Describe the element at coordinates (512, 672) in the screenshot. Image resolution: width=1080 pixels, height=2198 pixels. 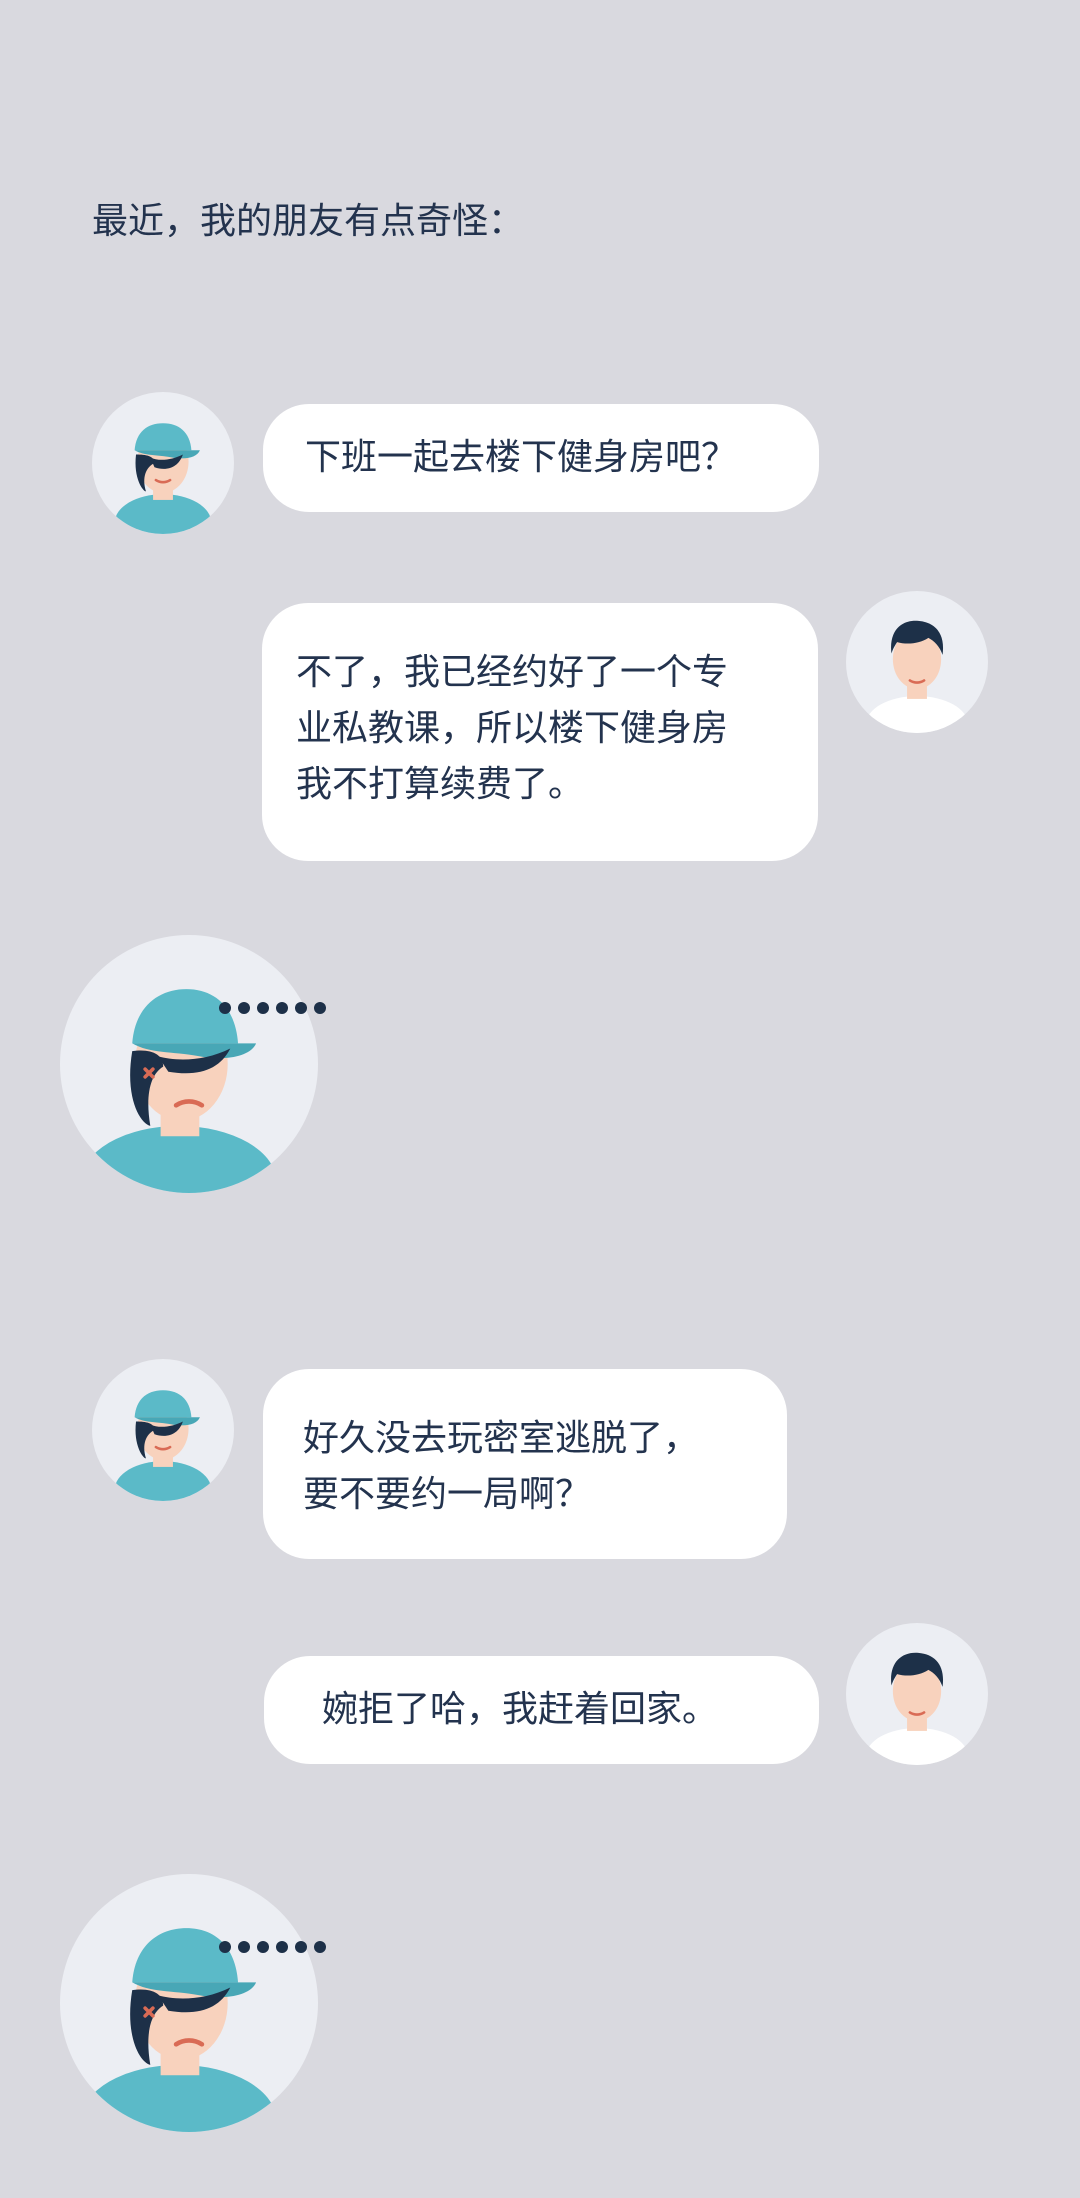
I see `message-line: 不了，我已经约好了一个专` at that location.